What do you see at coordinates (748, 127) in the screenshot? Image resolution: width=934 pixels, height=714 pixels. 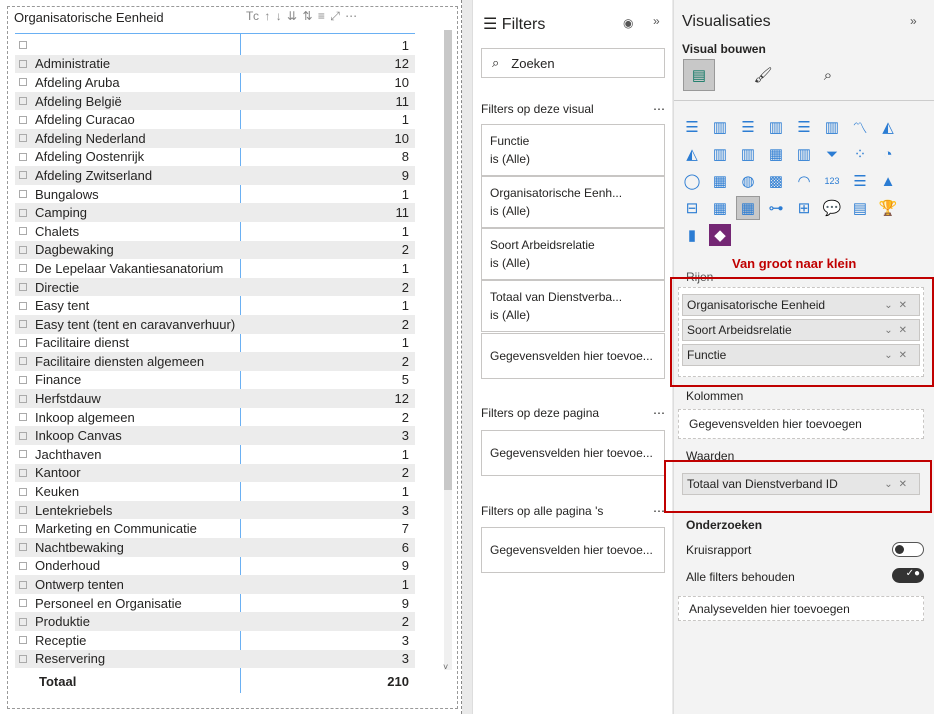 I see `clustered-bar-visual-icon: ☰` at bounding box center [748, 127].